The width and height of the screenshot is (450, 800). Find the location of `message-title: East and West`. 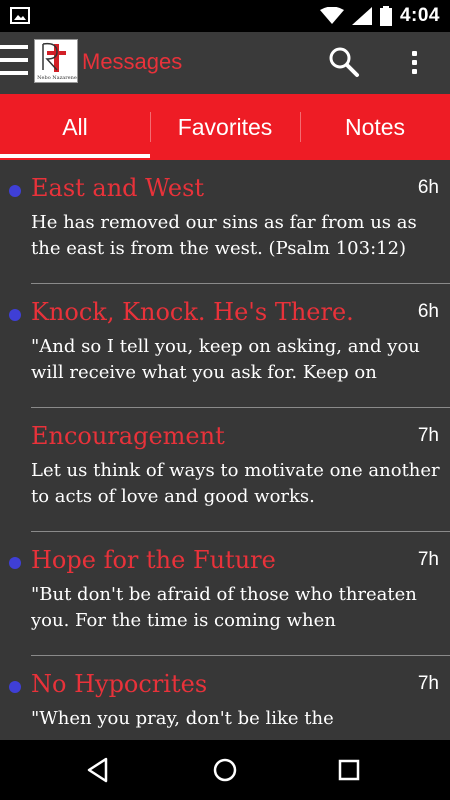

message-title: East and West is located at coordinates (118, 188).